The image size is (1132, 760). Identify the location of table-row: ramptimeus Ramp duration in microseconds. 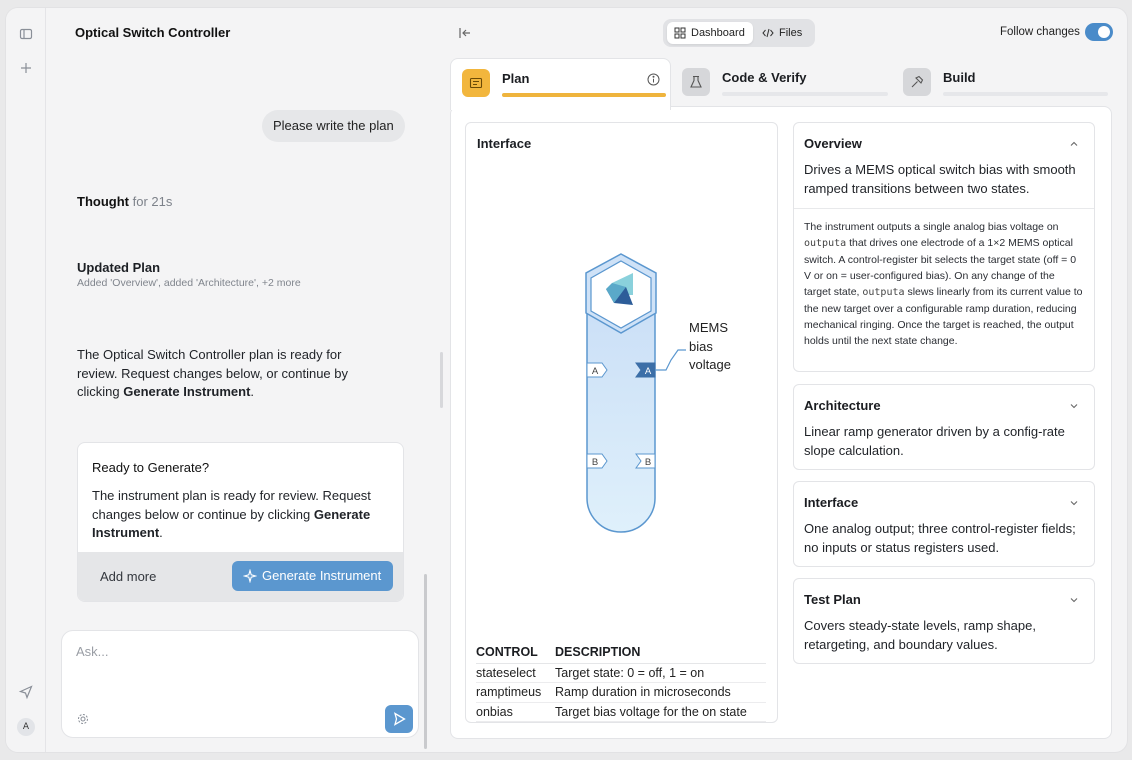
(621, 692).